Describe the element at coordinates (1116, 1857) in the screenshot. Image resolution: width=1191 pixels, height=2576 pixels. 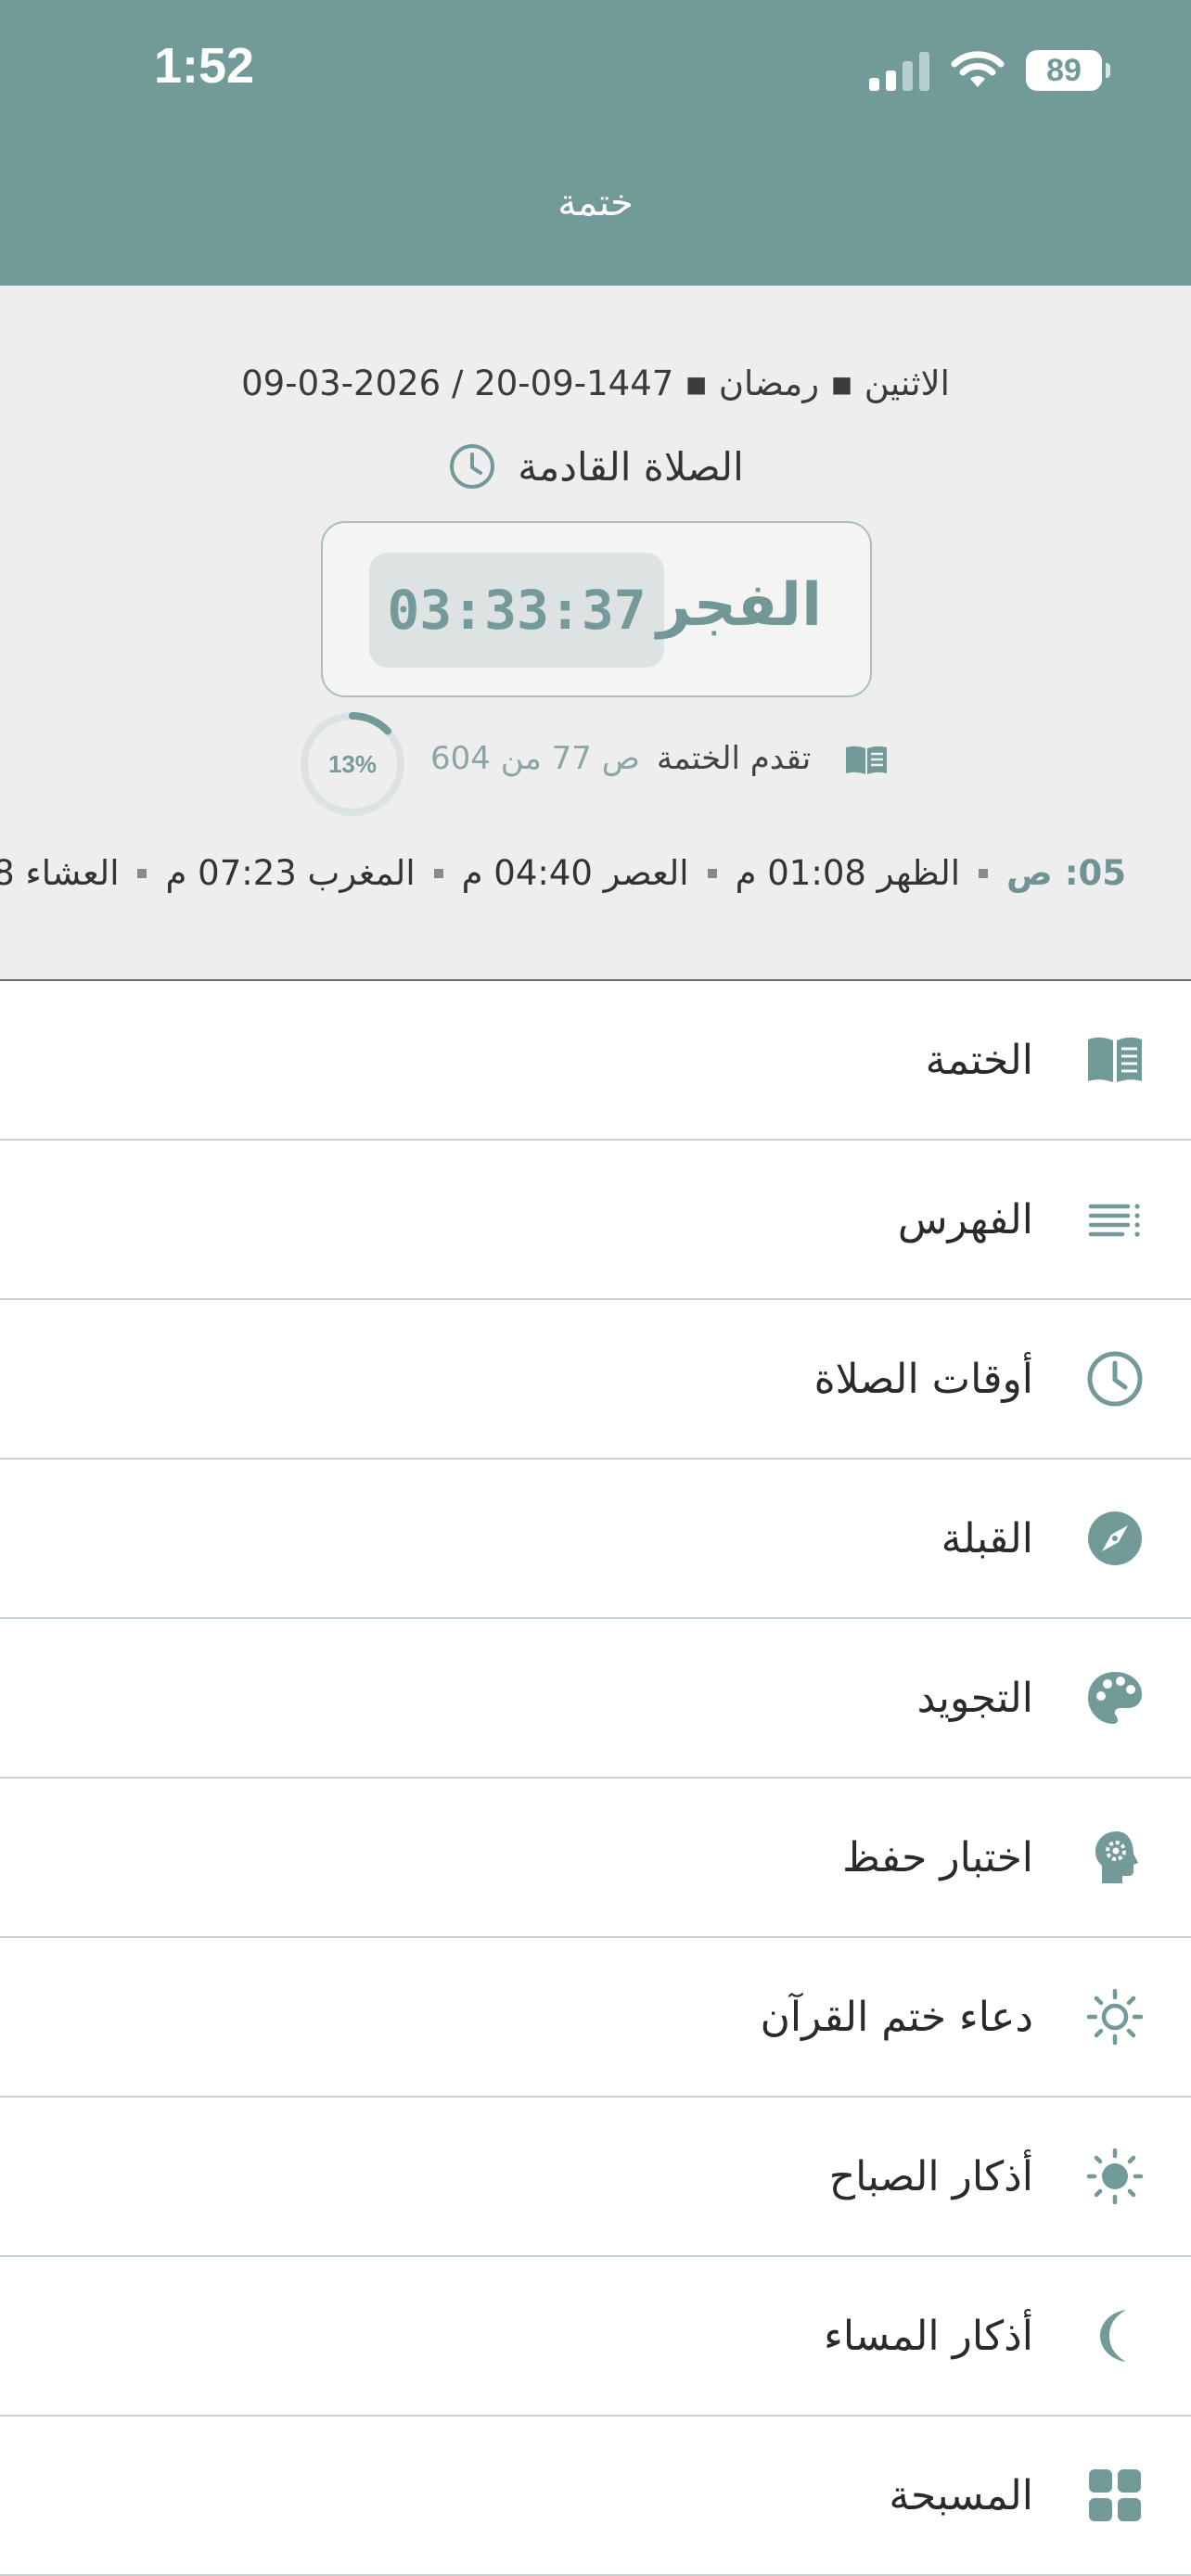
I see `head-gear-icon` at that location.